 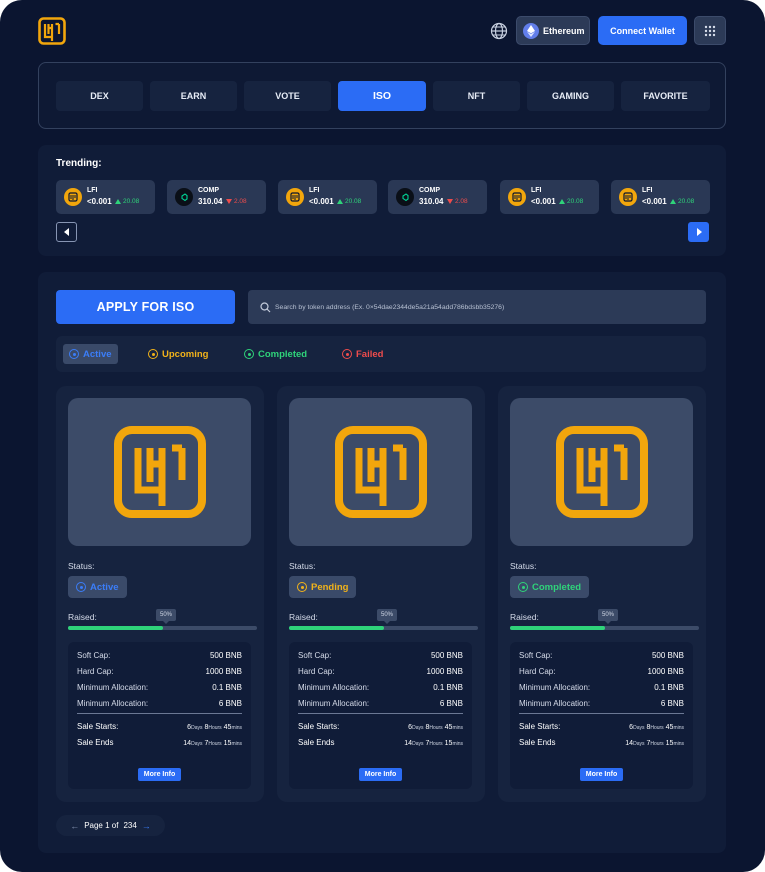 I want to click on network-selector-button: Ethereum, so click(x=553, y=30).